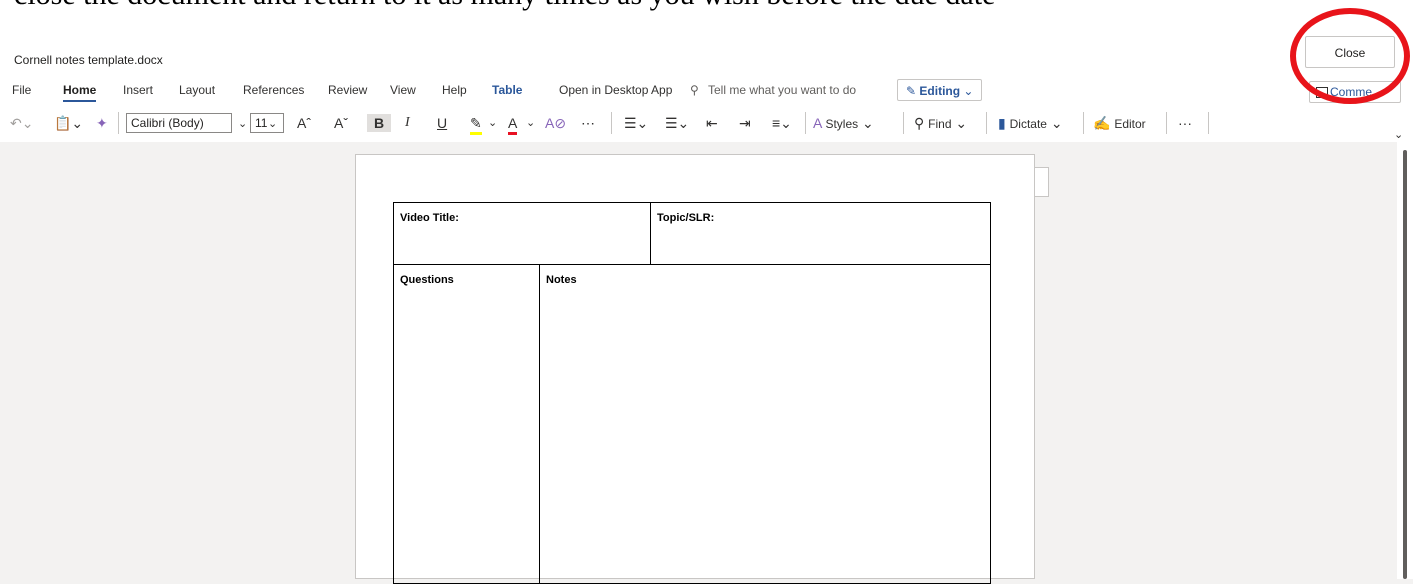  Describe the element at coordinates (561, 280) in the screenshot. I see `notes-label: Notes` at that location.